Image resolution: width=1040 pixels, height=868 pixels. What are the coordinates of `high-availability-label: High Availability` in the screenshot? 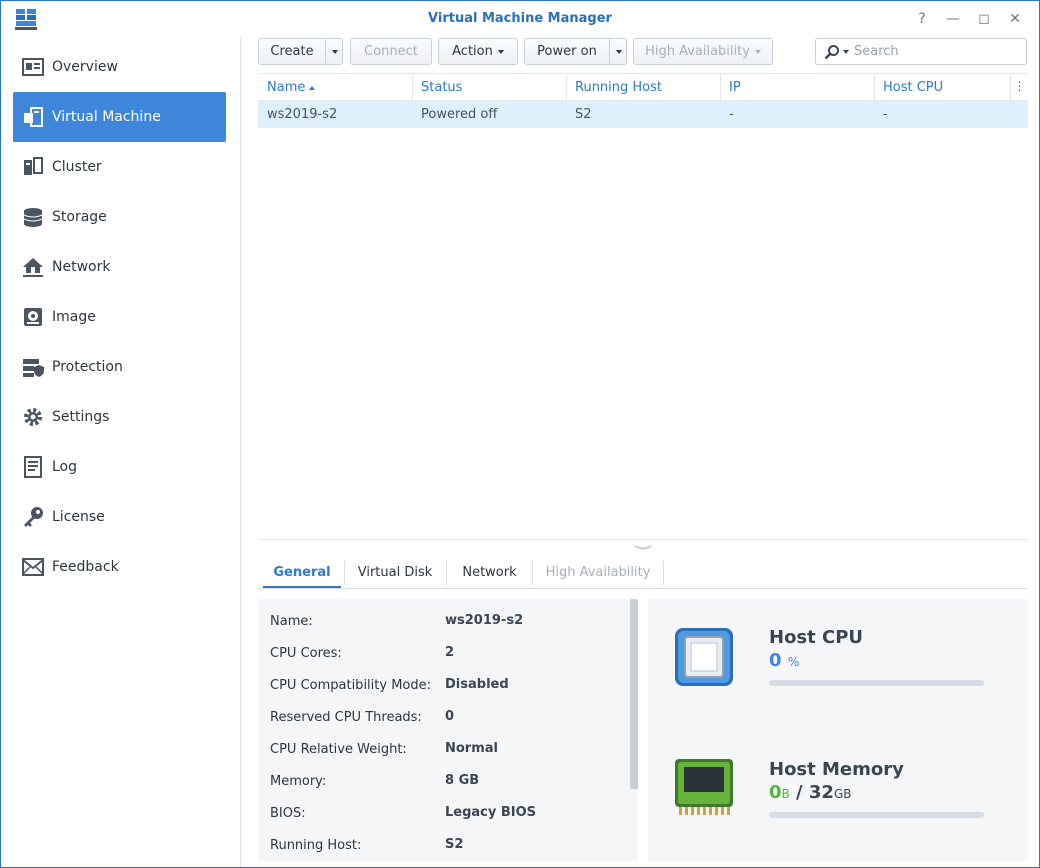 It's located at (697, 51).